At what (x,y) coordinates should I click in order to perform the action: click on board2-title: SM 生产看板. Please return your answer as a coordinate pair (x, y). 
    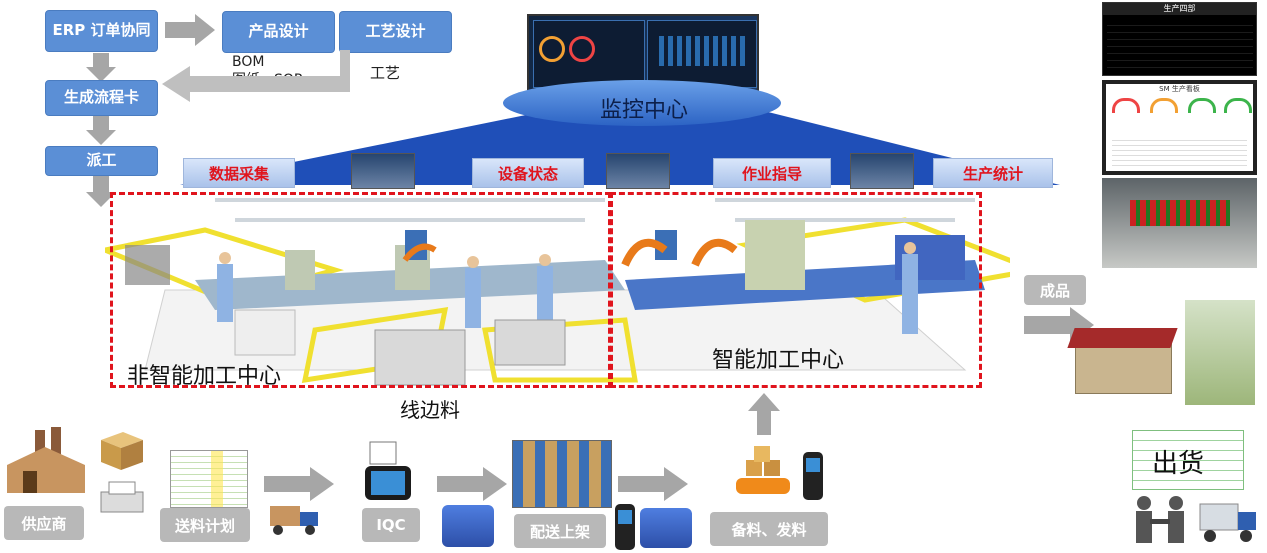
    Looking at the image, I should click on (1179, 89).